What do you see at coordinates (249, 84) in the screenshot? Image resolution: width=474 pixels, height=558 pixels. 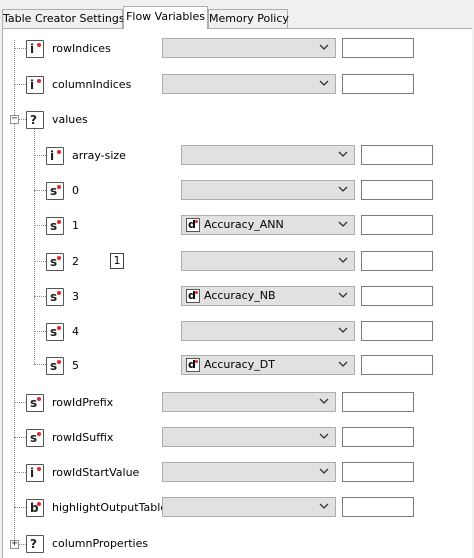 I see `variable-select-columnIndices` at bounding box center [249, 84].